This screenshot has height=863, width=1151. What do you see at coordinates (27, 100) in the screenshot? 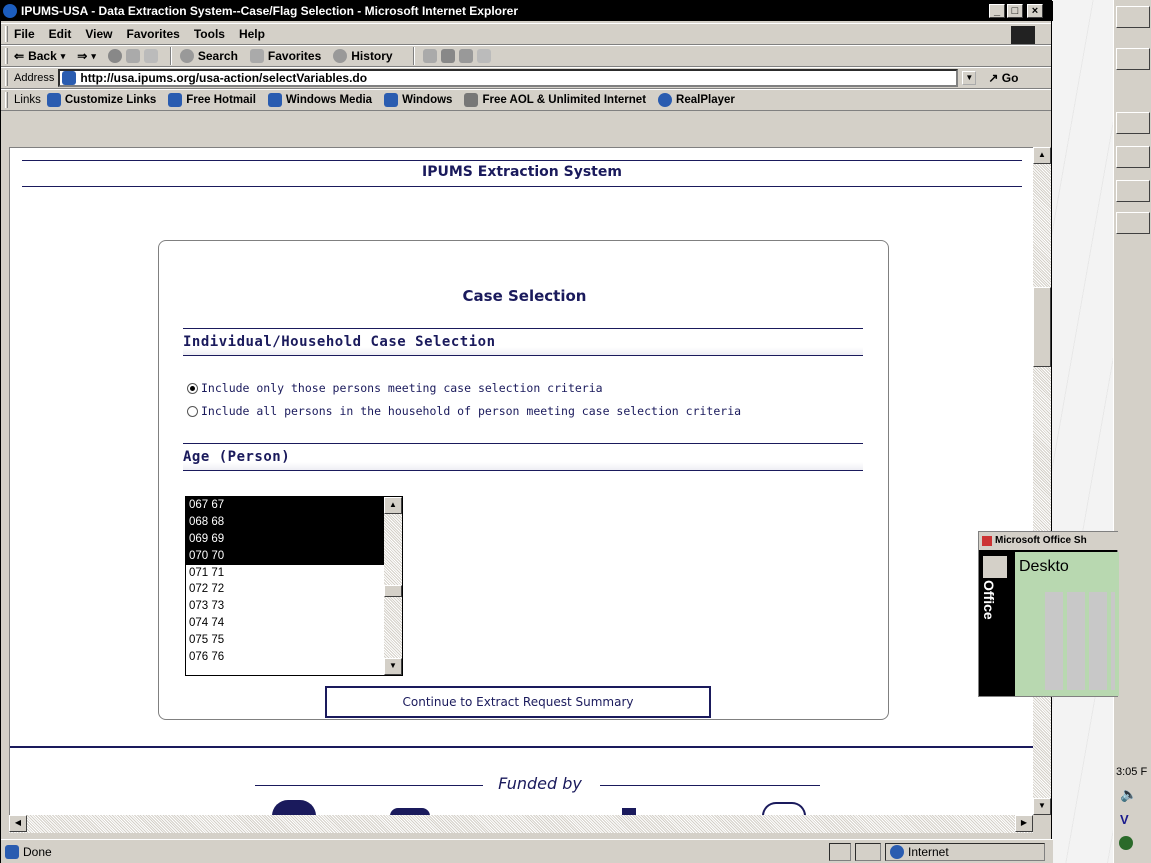
I see `links-label: Links` at bounding box center [27, 100].